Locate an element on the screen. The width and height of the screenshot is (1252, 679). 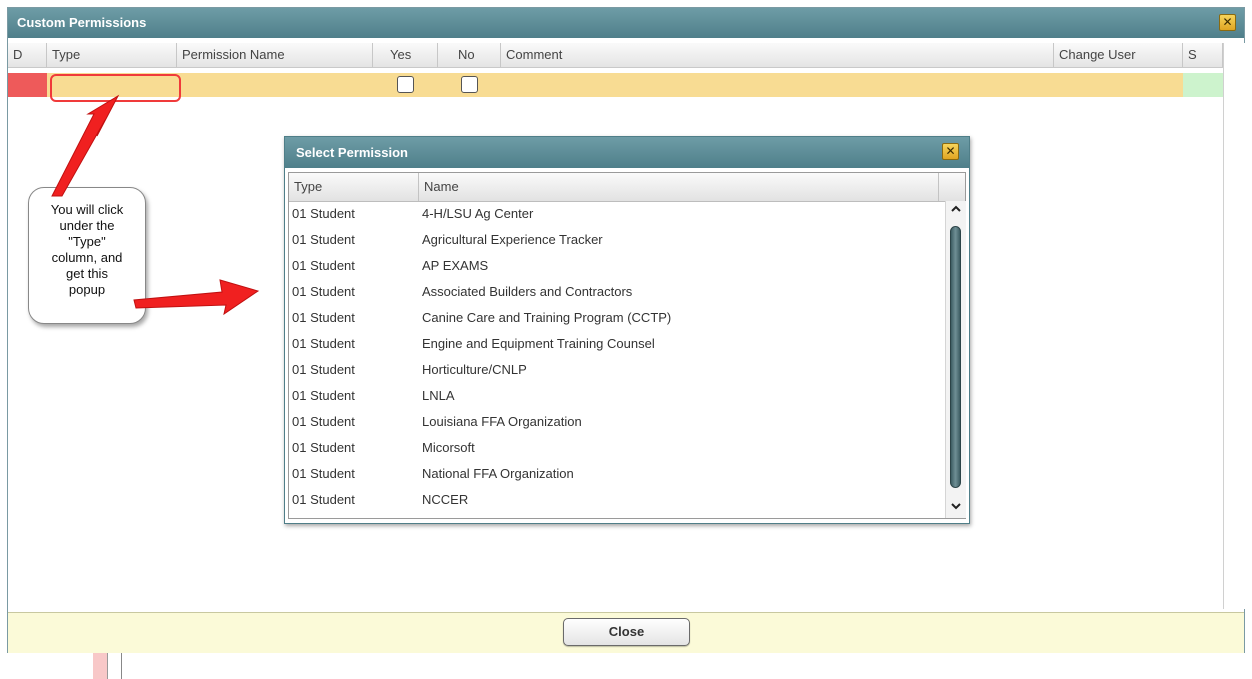
divider is located at coordinates (121, 666).